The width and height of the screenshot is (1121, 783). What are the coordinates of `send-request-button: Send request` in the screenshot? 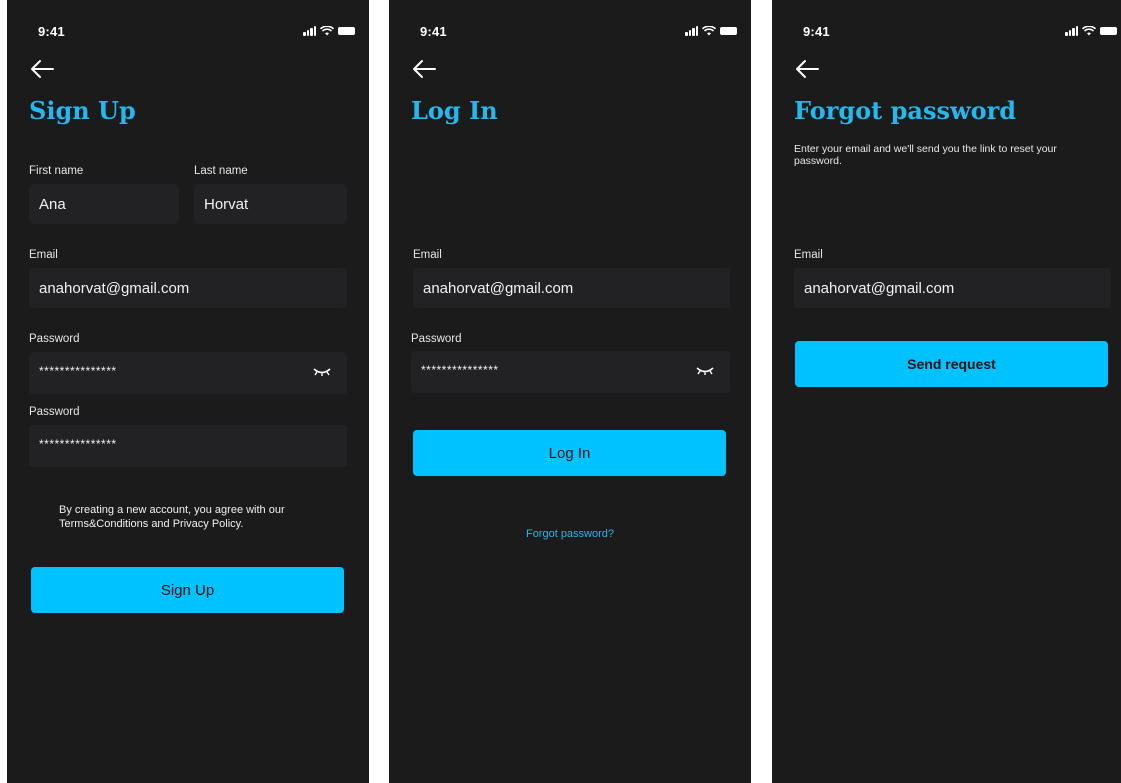 It's located at (951, 364).